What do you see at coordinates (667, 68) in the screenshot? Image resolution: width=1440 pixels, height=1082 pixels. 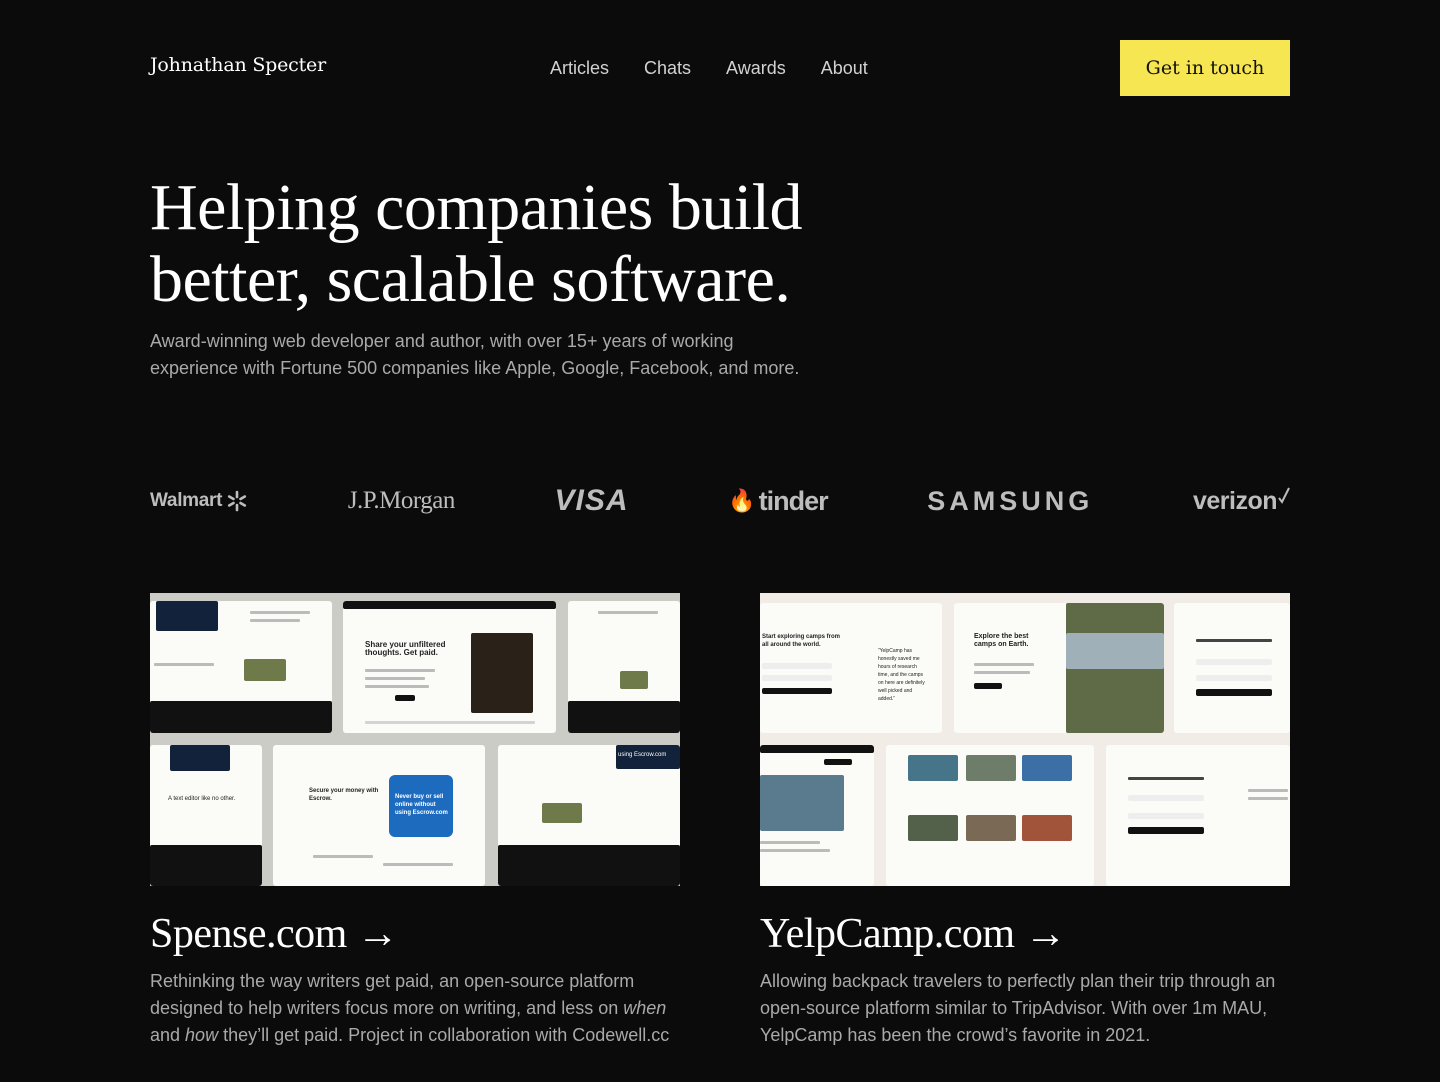 I see `nav-chats: Chats` at bounding box center [667, 68].